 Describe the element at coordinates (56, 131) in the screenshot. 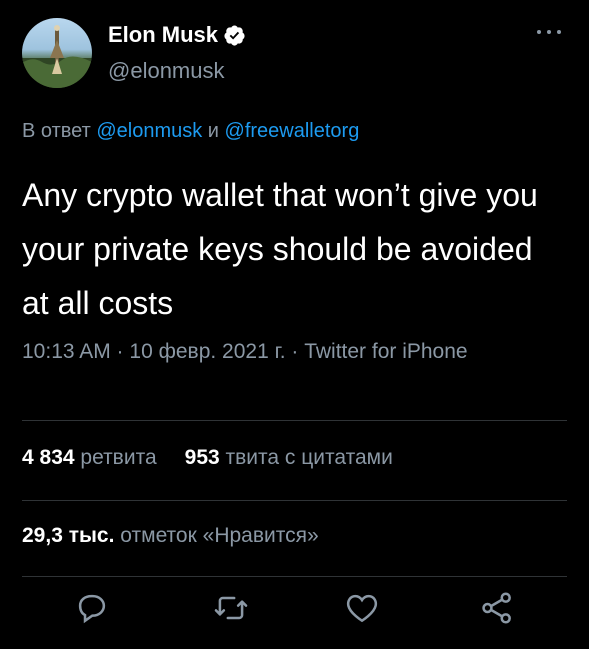

I see `reply-prefix: В ответ` at that location.